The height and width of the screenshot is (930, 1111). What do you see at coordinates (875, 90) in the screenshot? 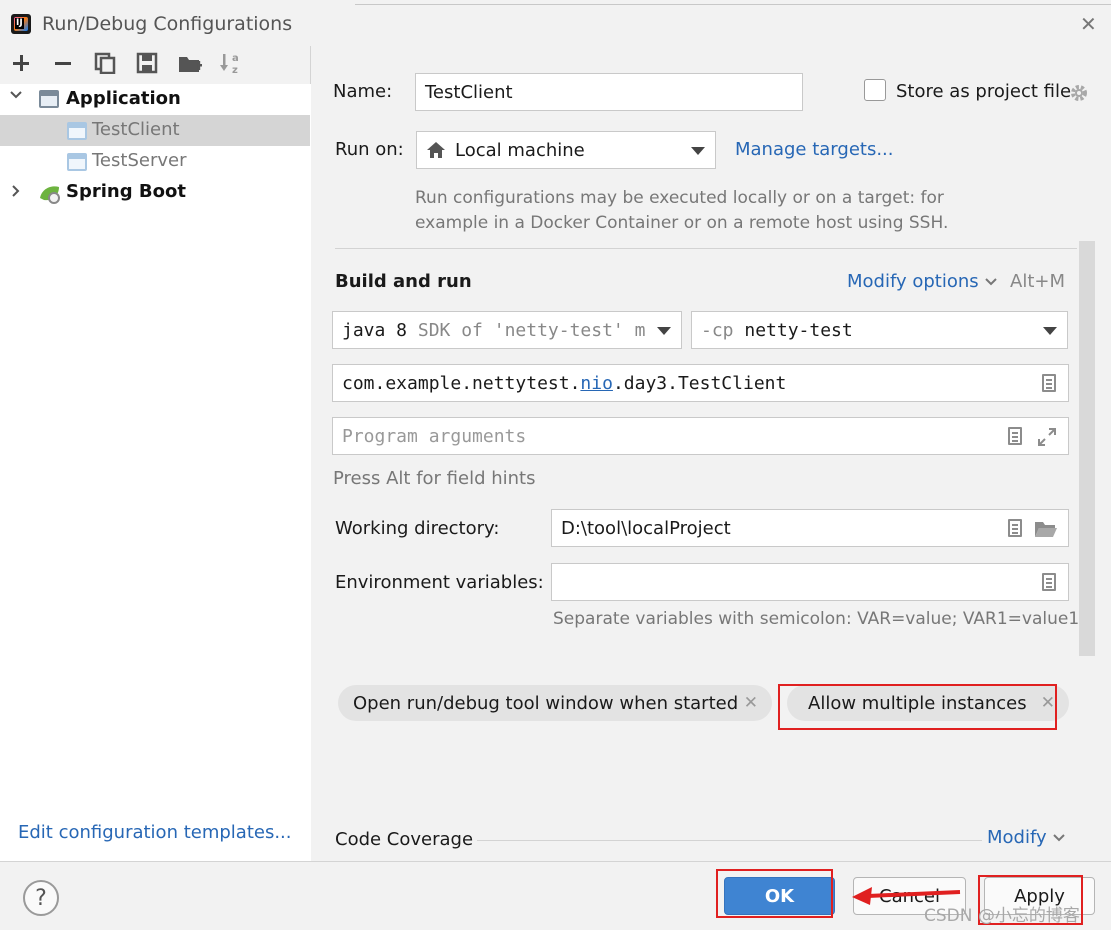
I see `store-as-project-file-checkbox` at bounding box center [875, 90].